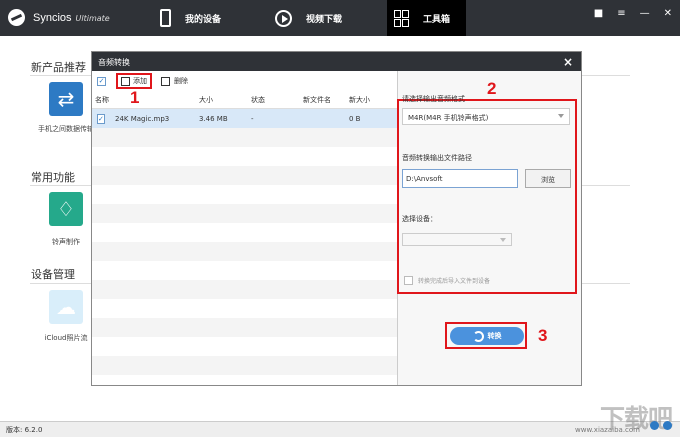  I want to click on app-brand: Syncios Ultimate, so click(59, 17).